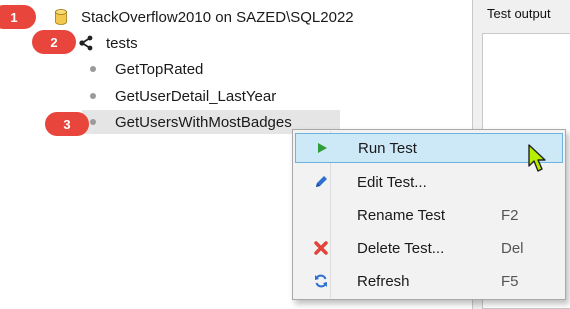  I want to click on tree-item-test: GetUserDetail_LastYear, so click(183, 96).